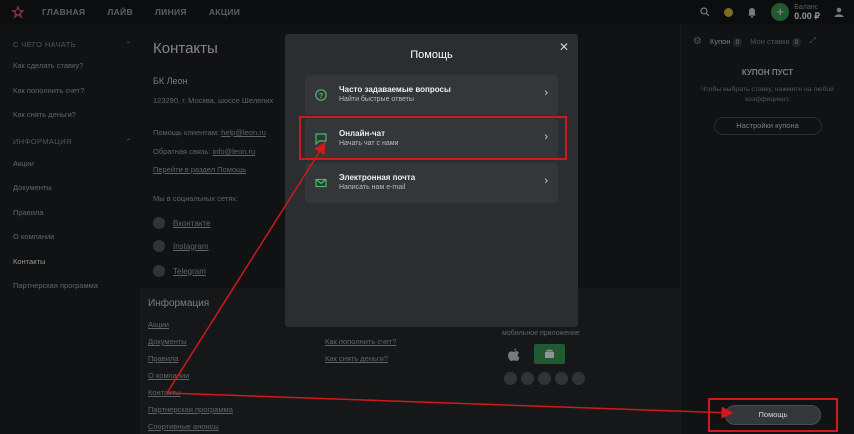 This screenshot has height=434, width=854. I want to click on arrow-to-online-chat, so click(246, 267).